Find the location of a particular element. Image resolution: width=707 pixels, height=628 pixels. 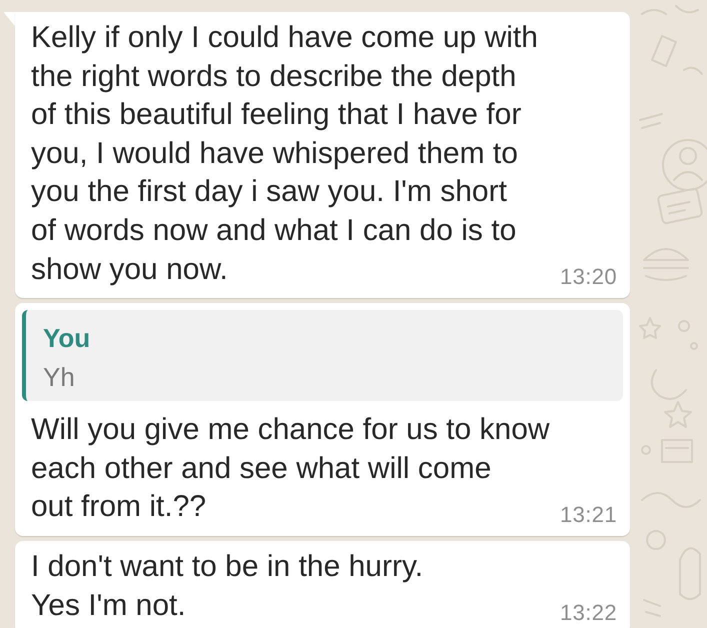

quote-author: You is located at coordinates (67, 338).